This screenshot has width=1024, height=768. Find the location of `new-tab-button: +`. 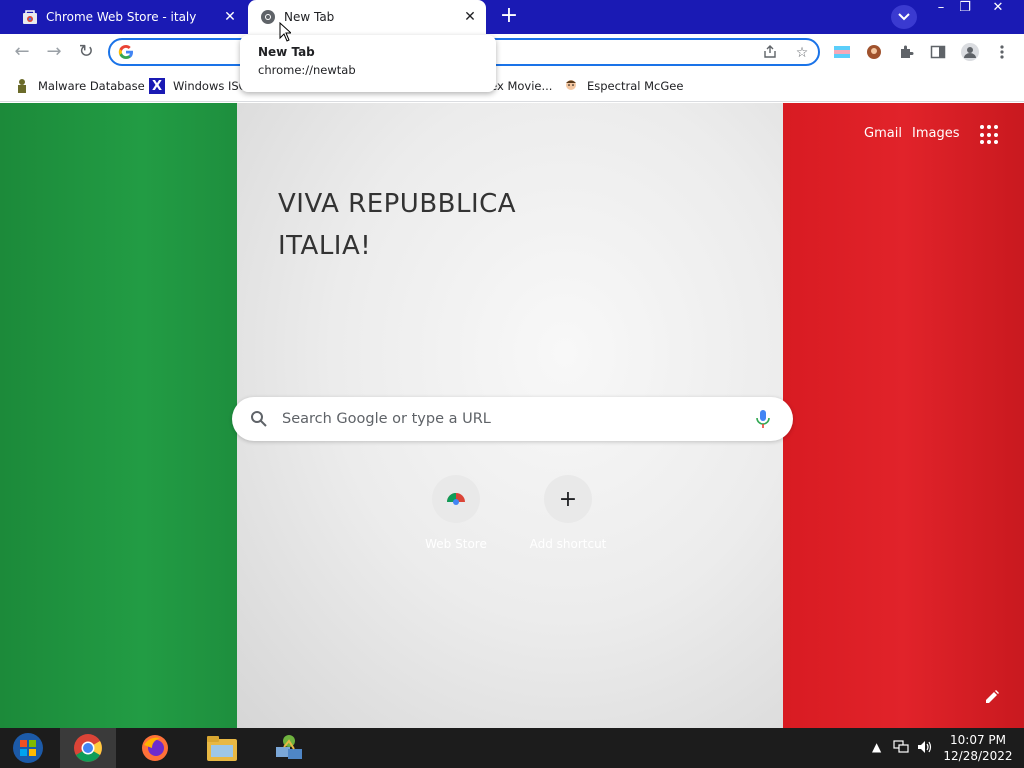

new-tab-button: + is located at coordinates (509, 16).